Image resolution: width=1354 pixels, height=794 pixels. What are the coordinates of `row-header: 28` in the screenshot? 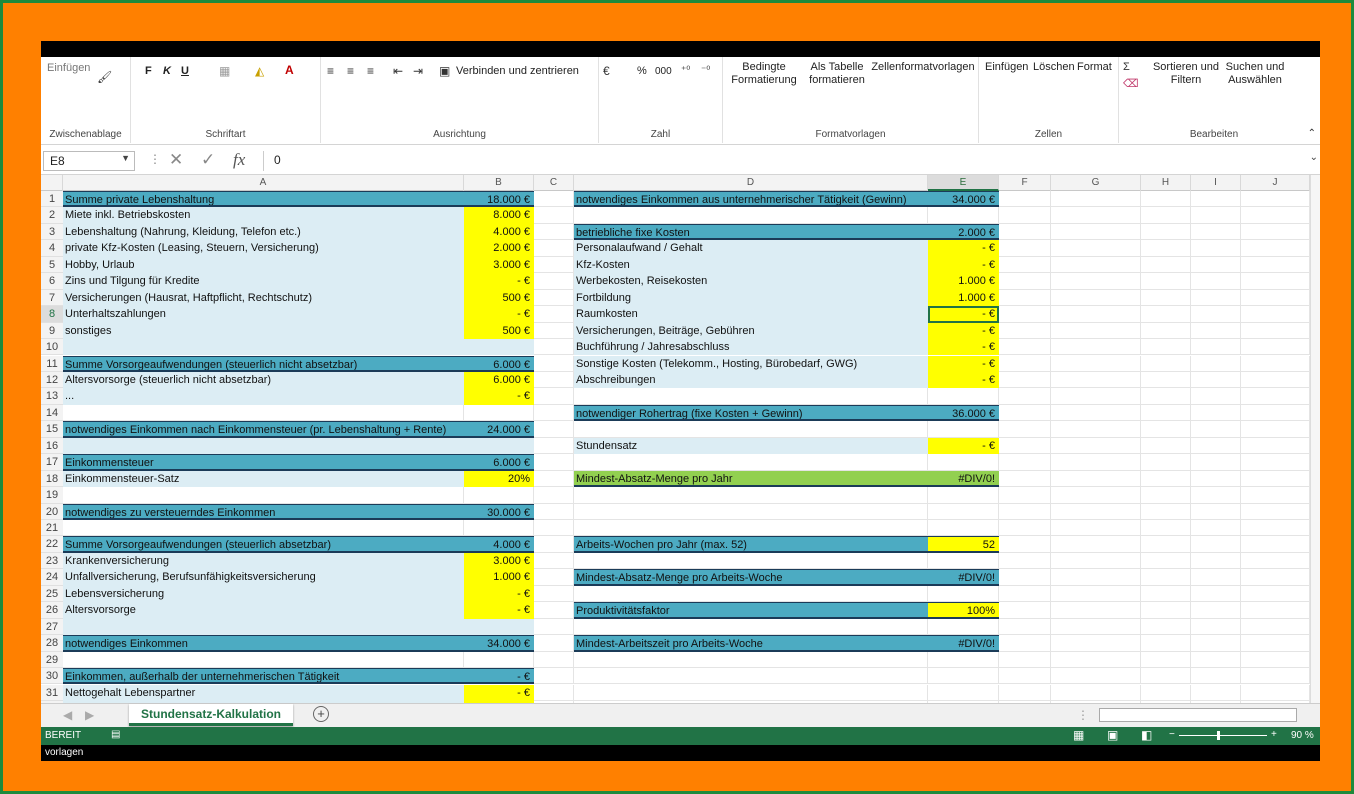 It's located at (52, 643).